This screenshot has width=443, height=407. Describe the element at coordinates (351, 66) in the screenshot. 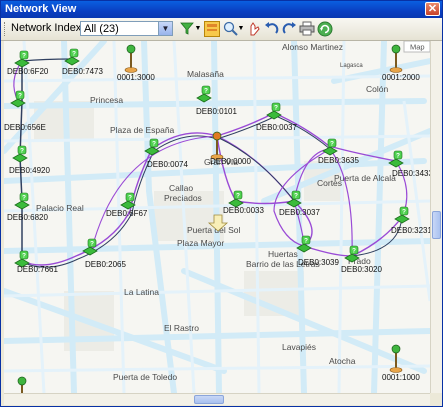

I see `street-label: Lagasca` at that location.